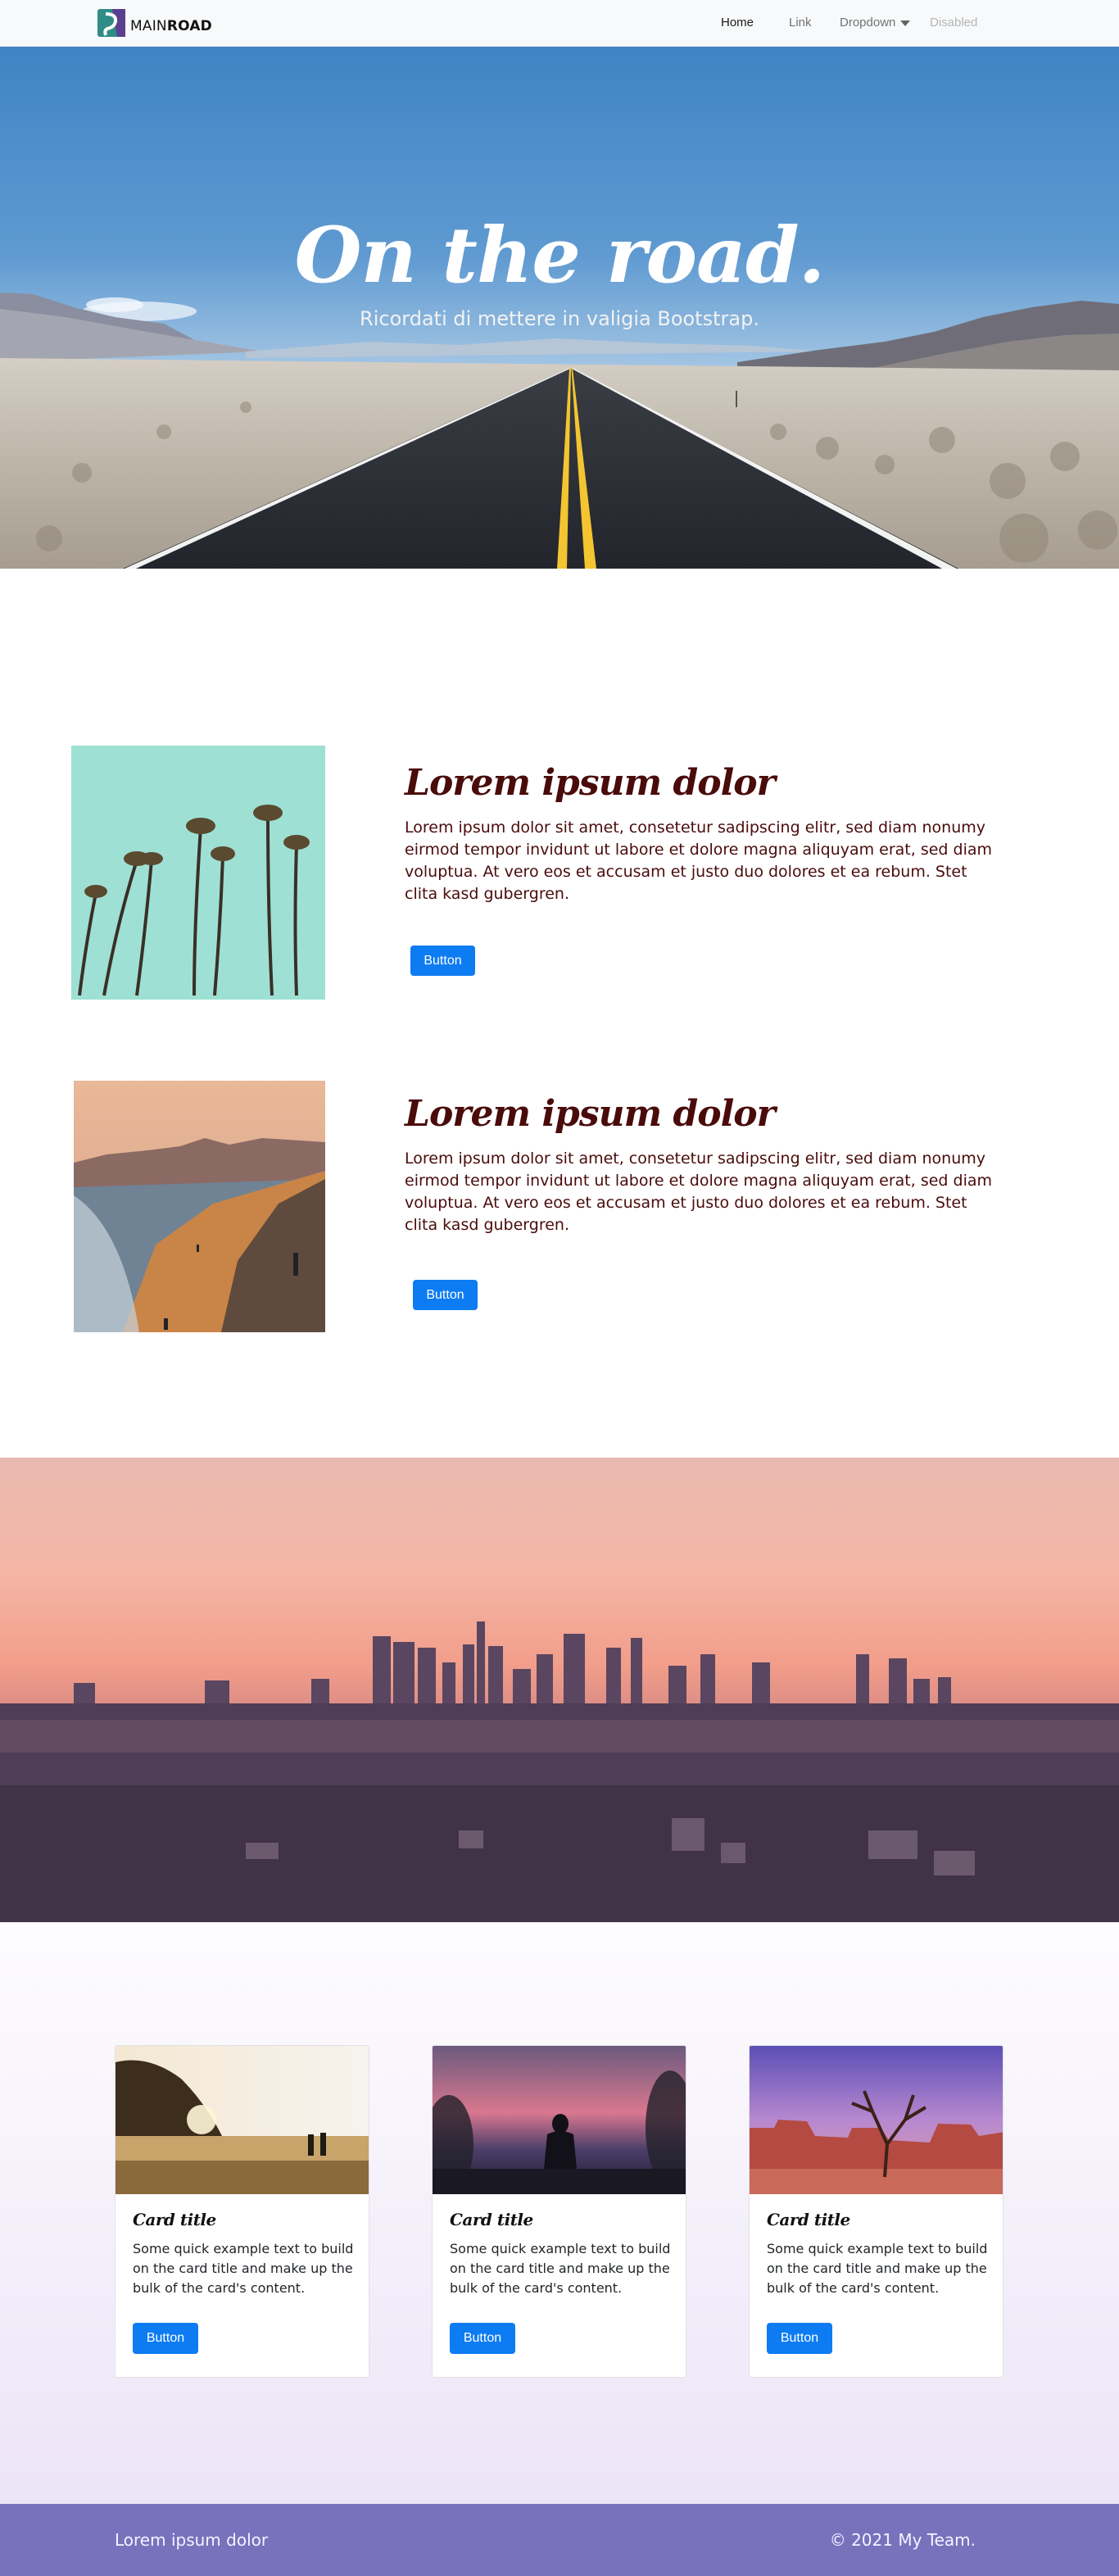  I want to click on footer: Lorem ipsum dolor © 2021 My Team., so click(559, 2540).